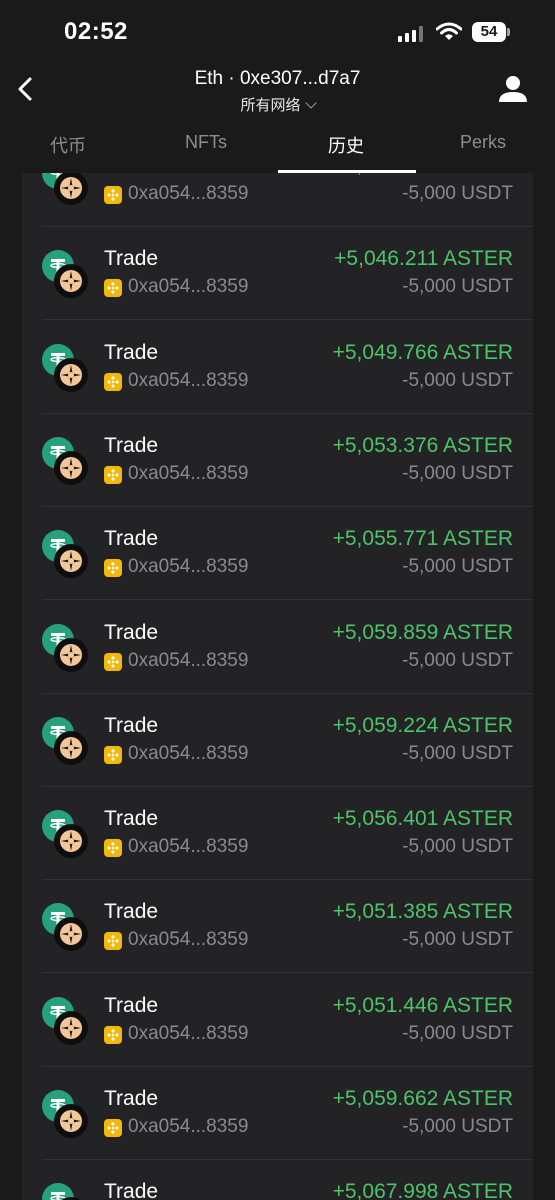  What do you see at coordinates (411, 34) in the screenshot?
I see `cellular-signal-icon` at bounding box center [411, 34].